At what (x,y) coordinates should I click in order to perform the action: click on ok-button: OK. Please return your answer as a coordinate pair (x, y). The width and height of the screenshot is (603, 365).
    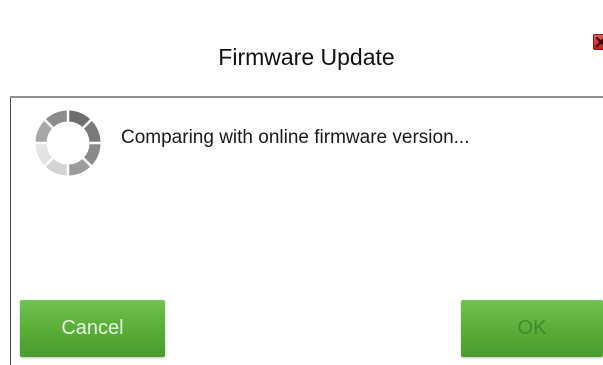
    Looking at the image, I should click on (532, 328).